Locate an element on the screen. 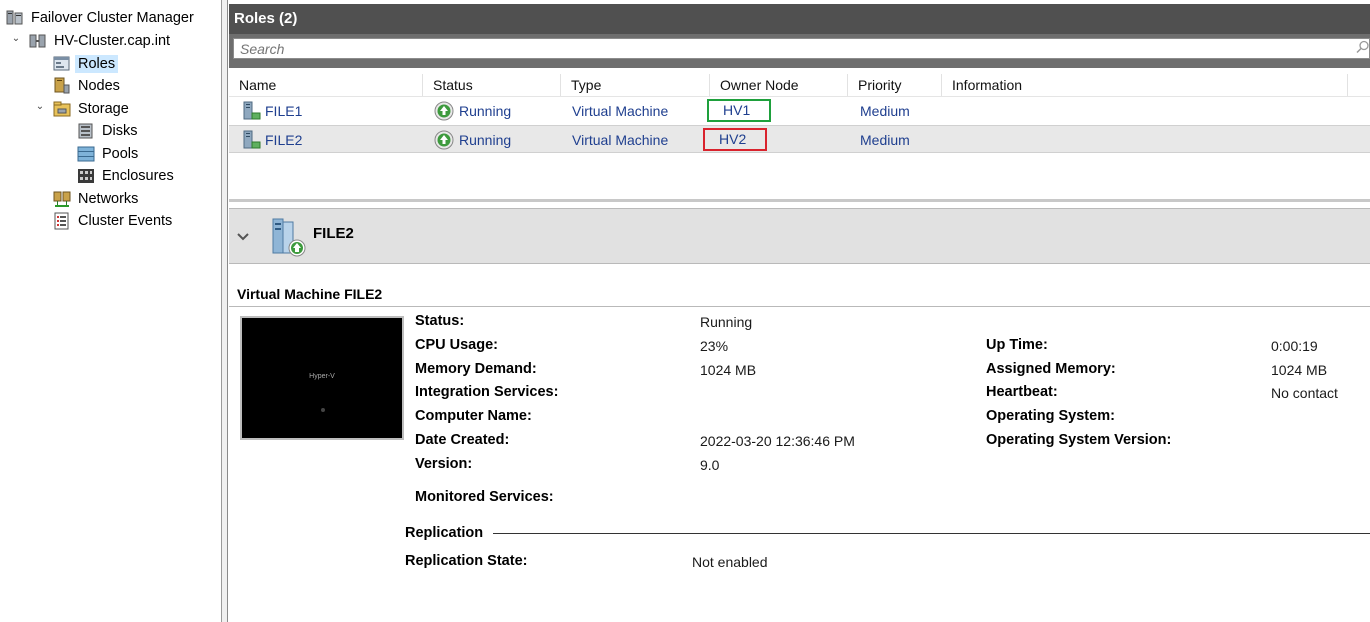  pane-splitter is located at coordinates (225, 311).